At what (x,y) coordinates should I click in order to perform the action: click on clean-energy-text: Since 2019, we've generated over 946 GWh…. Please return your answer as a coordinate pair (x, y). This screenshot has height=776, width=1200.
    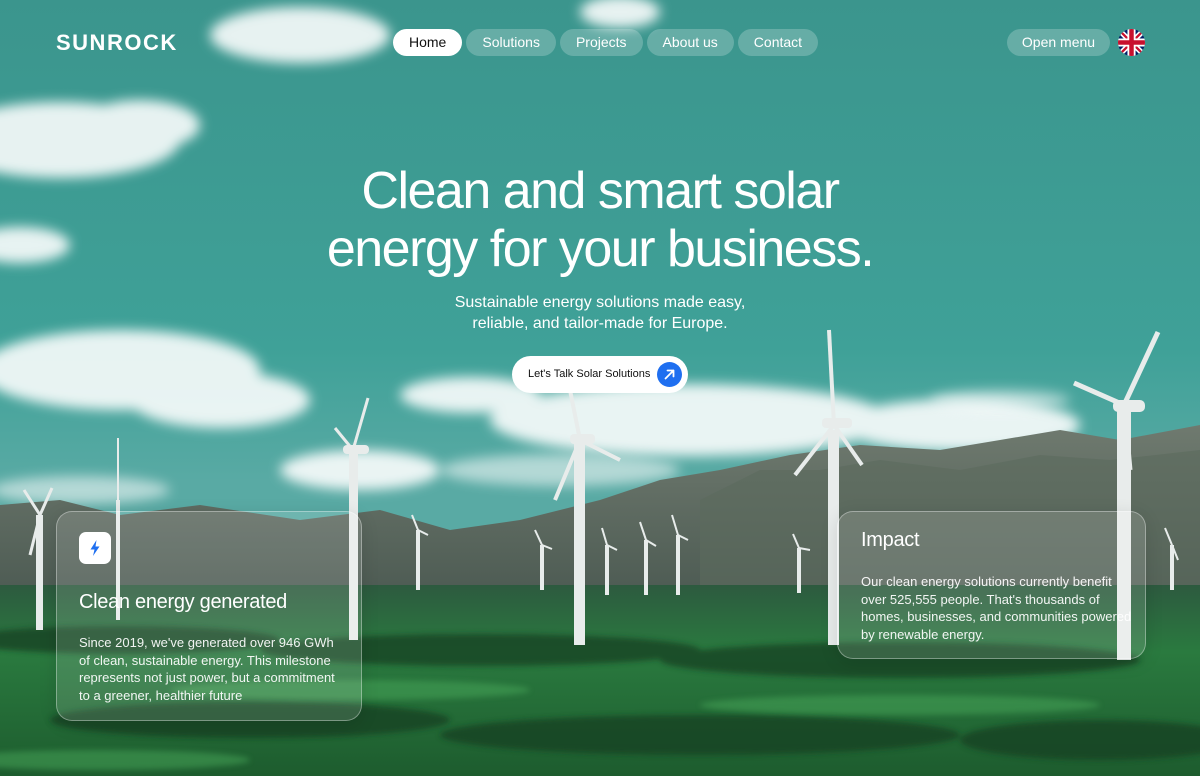
    Looking at the image, I should click on (207, 669).